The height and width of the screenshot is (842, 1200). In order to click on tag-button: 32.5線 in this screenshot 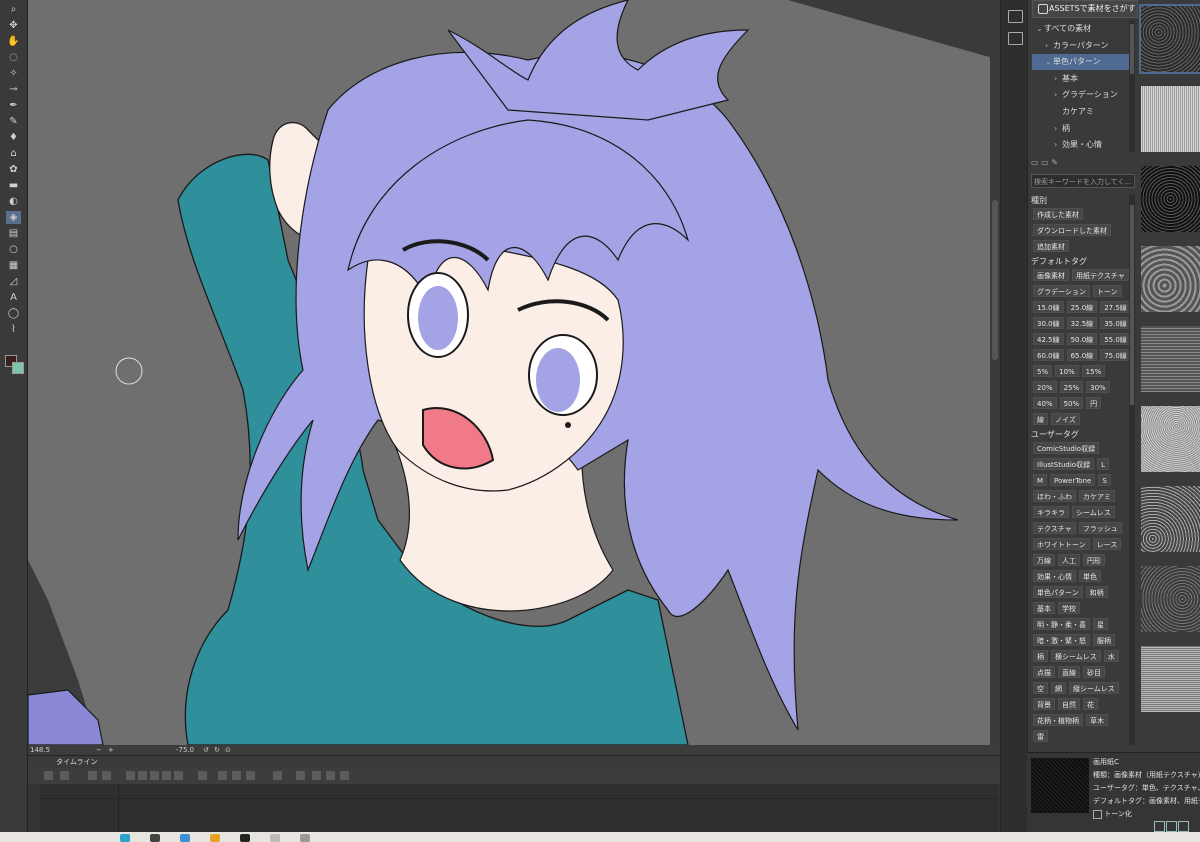, I will do `click(1082, 323)`.